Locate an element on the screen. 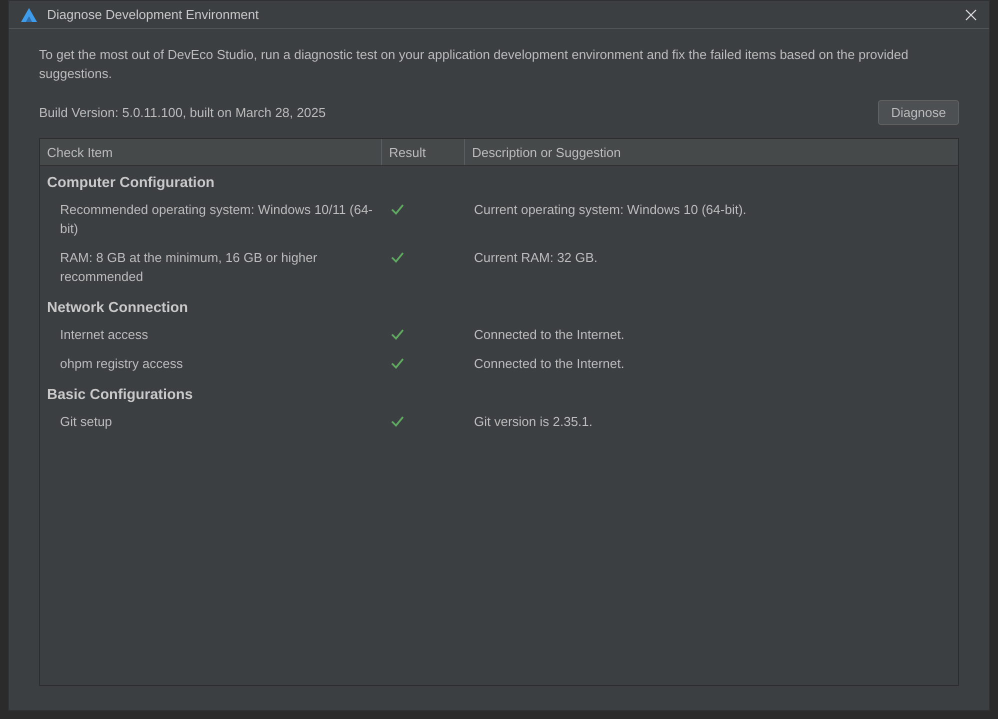 This screenshot has width=998, height=719. group-header: Computer Configuration is located at coordinates (131, 183).